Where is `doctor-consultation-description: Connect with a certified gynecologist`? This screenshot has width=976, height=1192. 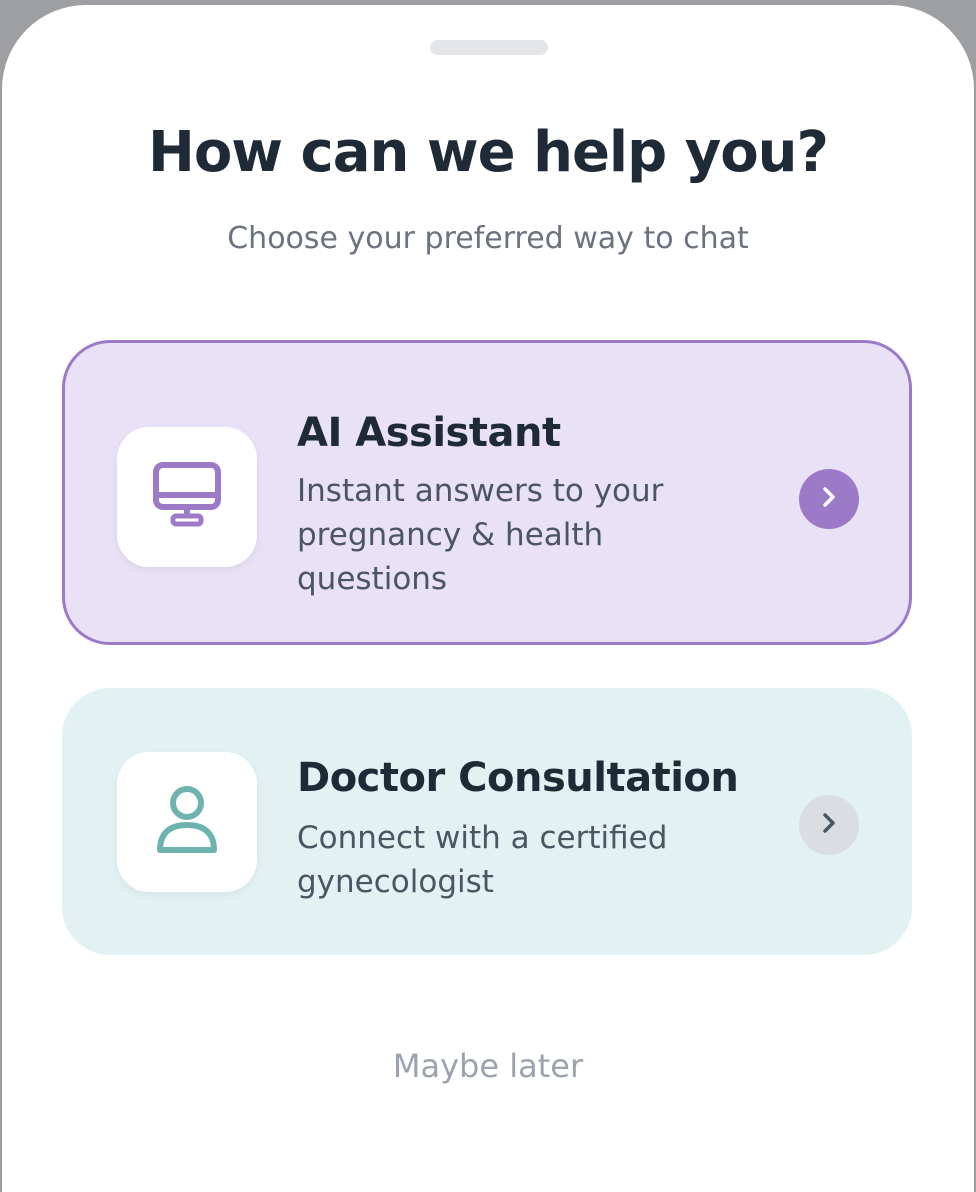 doctor-consultation-description: Connect with a certified gynecologist is located at coordinates (482, 860).